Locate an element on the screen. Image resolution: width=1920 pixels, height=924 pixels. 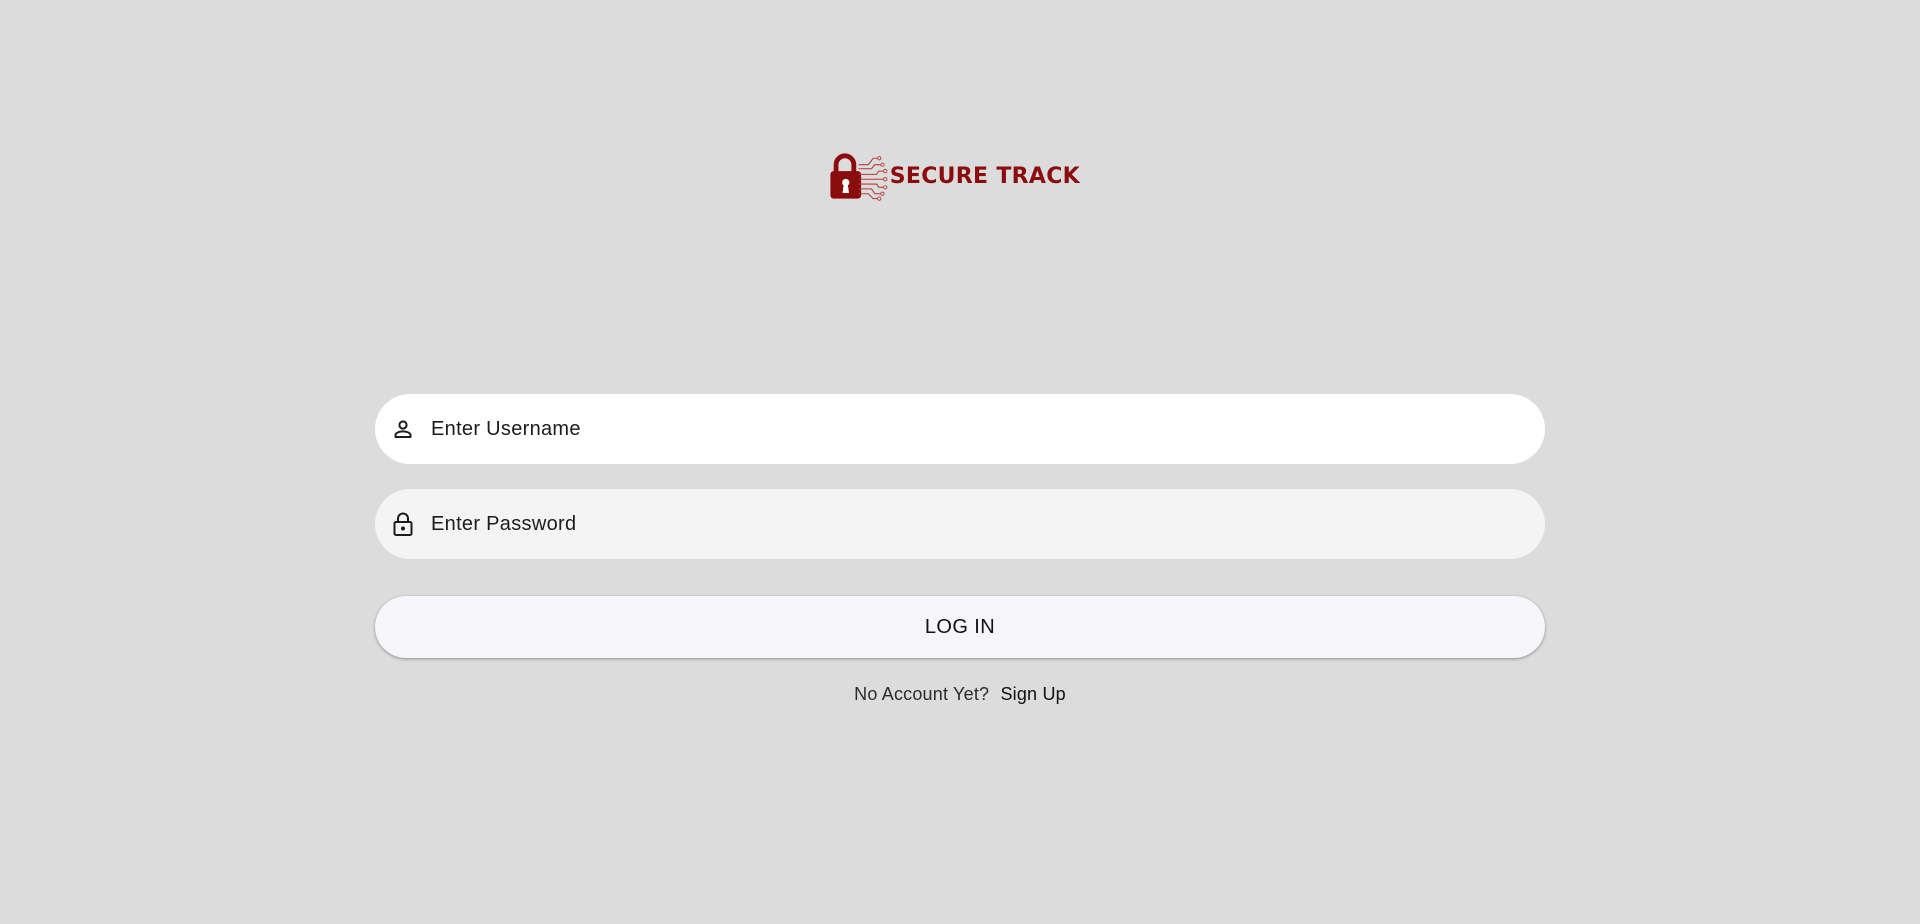
brand-name: SECURE TRACK is located at coordinates (984, 176).